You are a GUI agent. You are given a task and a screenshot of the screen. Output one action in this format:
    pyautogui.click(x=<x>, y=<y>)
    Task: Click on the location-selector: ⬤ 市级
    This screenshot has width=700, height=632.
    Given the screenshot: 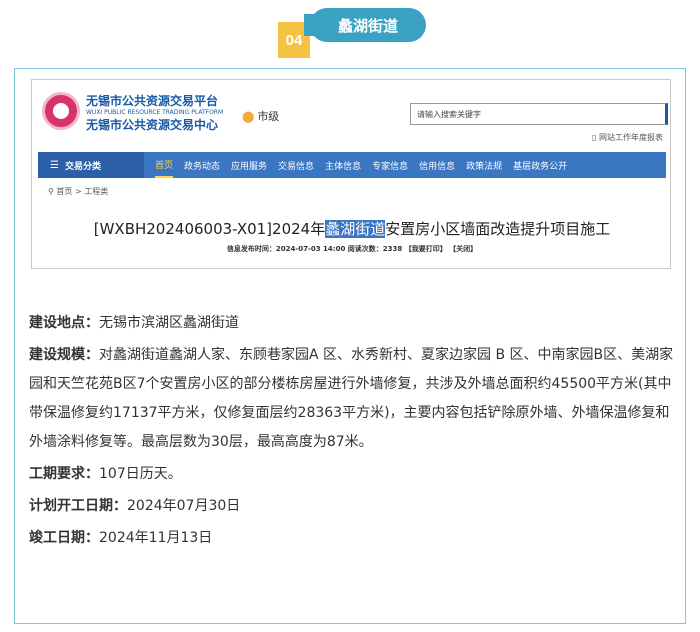 What is the action you would take?
    pyautogui.click(x=260, y=116)
    